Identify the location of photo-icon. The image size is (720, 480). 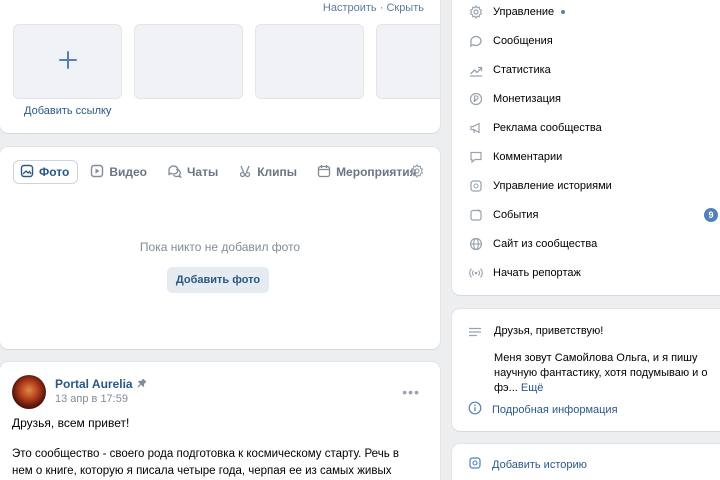
(29, 172).